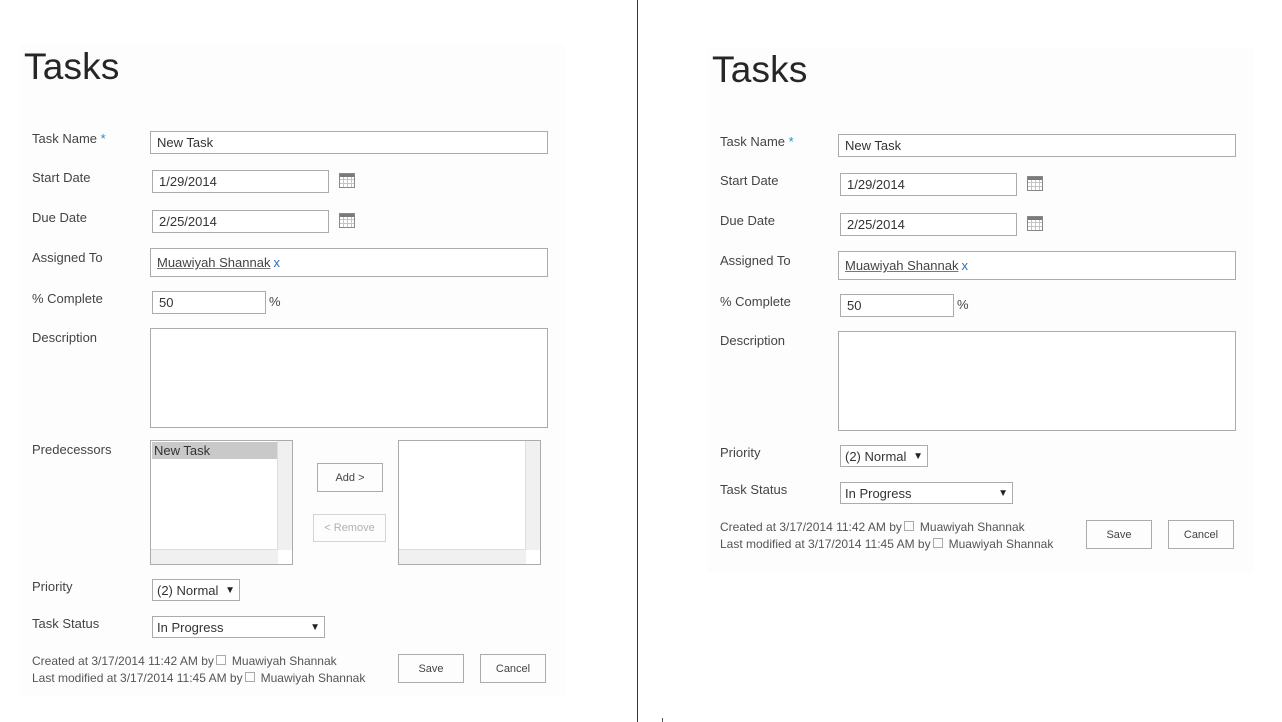  What do you see at coordinates (469, 502) in the screenshot?
I see `predecessors-selected-list` at bounding box center [469, 502].